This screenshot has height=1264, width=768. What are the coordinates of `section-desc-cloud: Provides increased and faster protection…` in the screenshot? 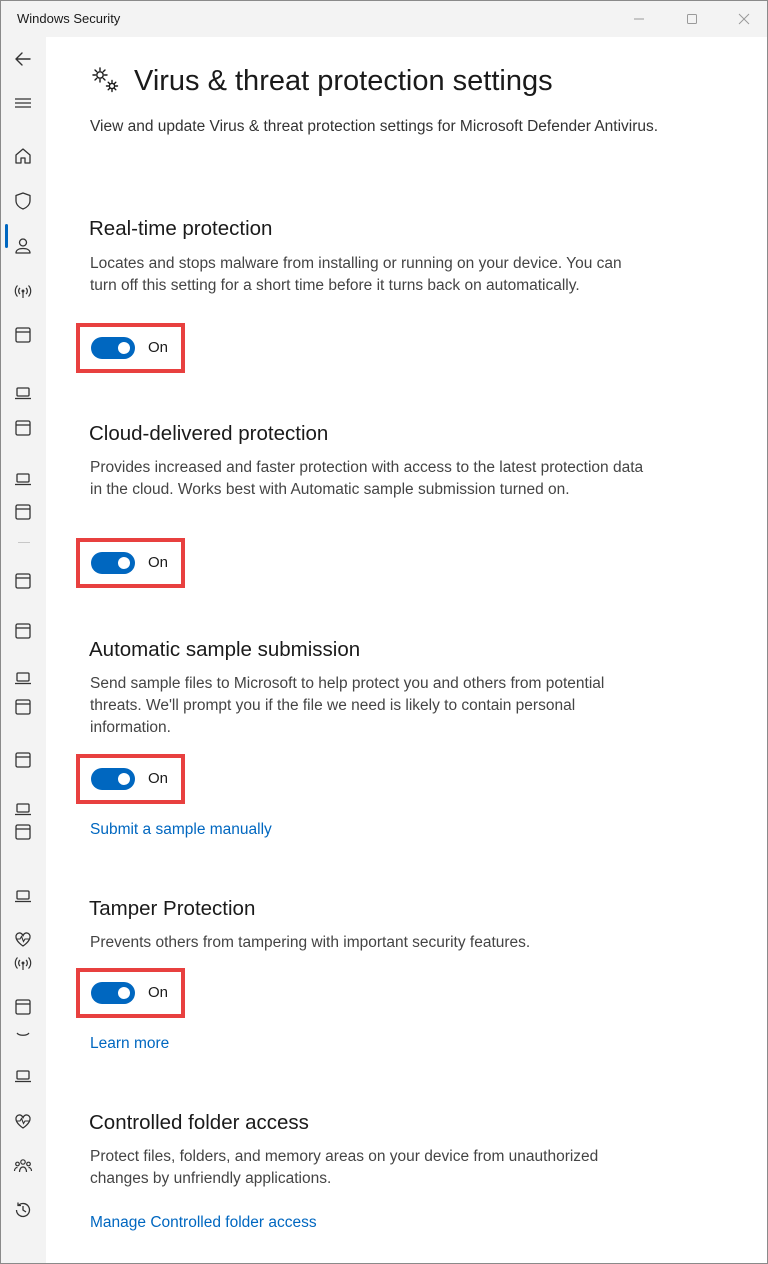 It's located at (367, 478).